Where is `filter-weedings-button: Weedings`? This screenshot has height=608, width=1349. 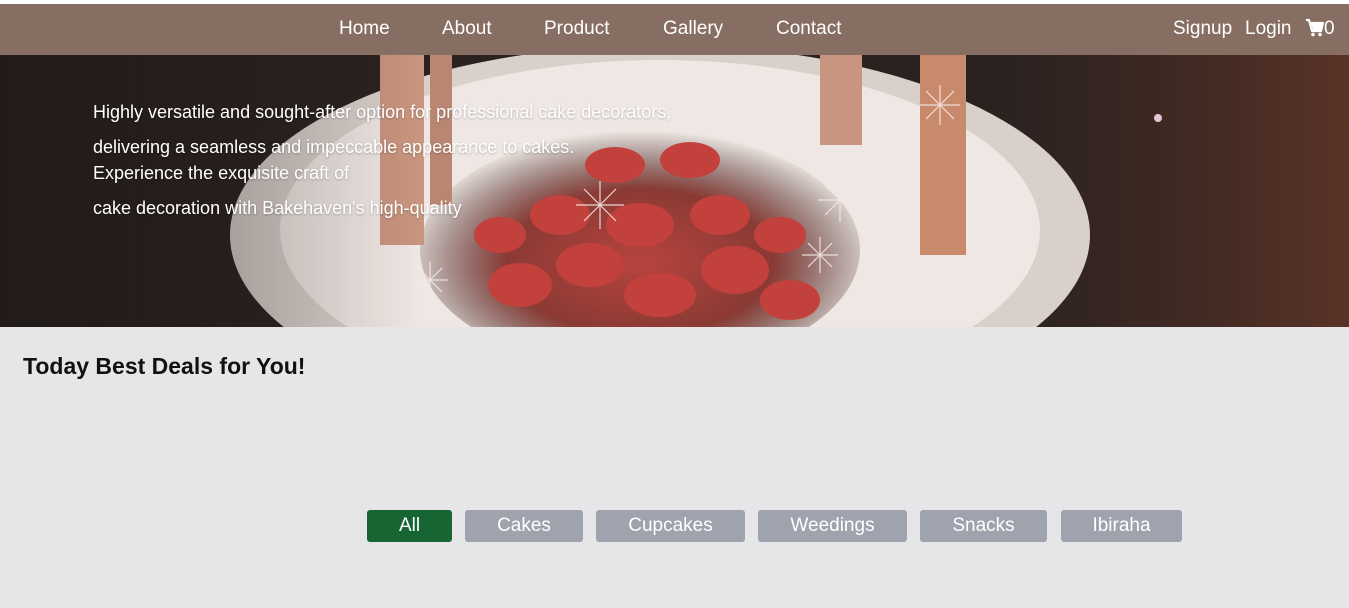
filter-weedings-button: Weedings is located at coordinates (832, 526).